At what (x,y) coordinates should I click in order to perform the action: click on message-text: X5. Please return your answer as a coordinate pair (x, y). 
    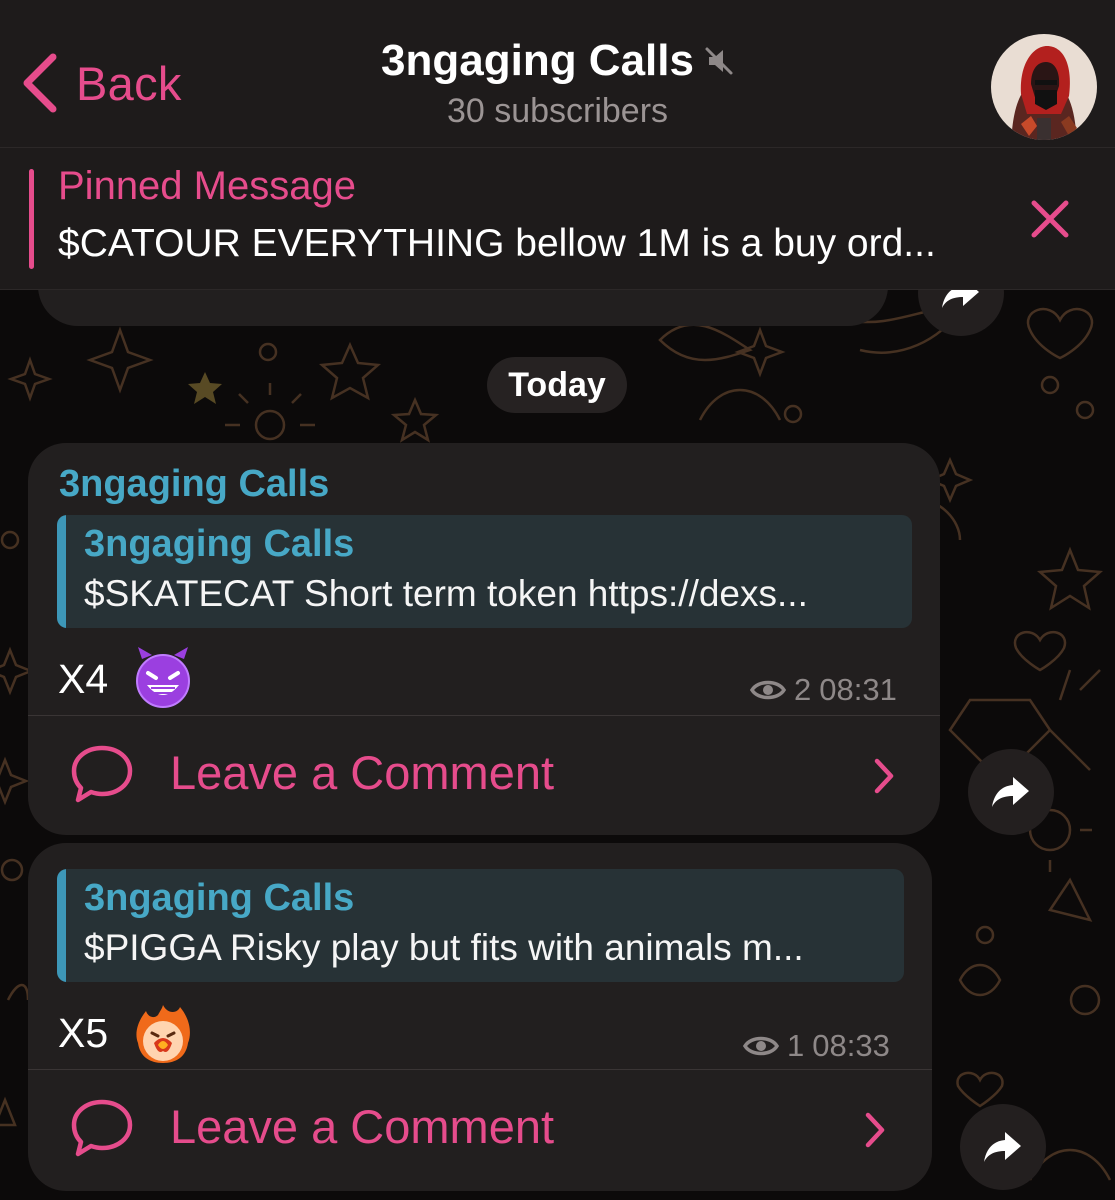
    Looking at the image, I should click on (83, 1033).